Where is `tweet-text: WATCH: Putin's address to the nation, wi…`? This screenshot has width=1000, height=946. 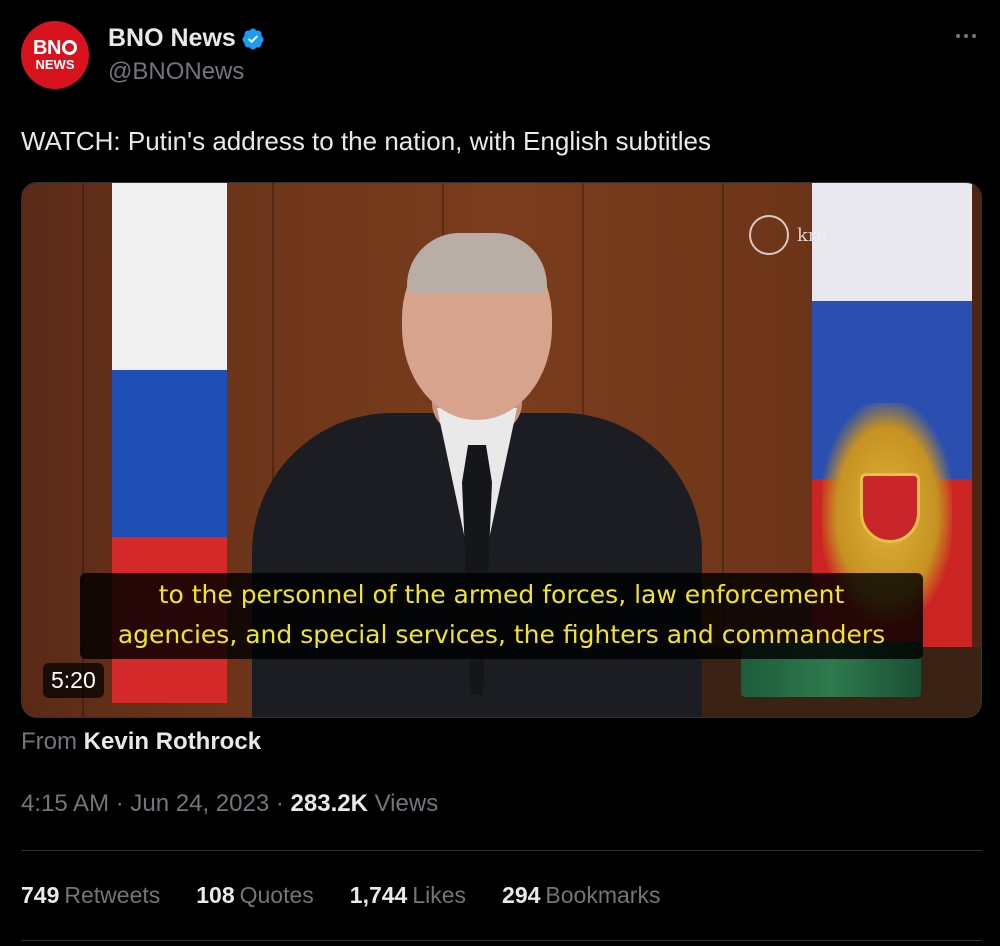
tweet-text: WATCH: Putin's address to the nation, wi… is located at coordinates (366, 141).